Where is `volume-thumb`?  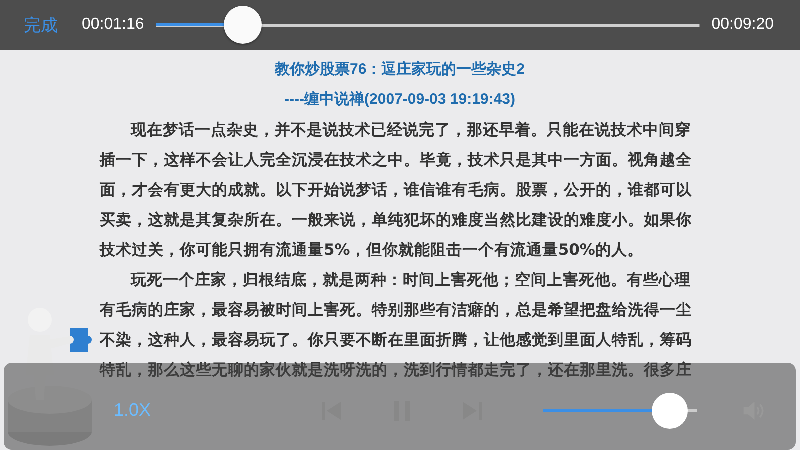 volume-thumb is located at coordinates (670, 410).